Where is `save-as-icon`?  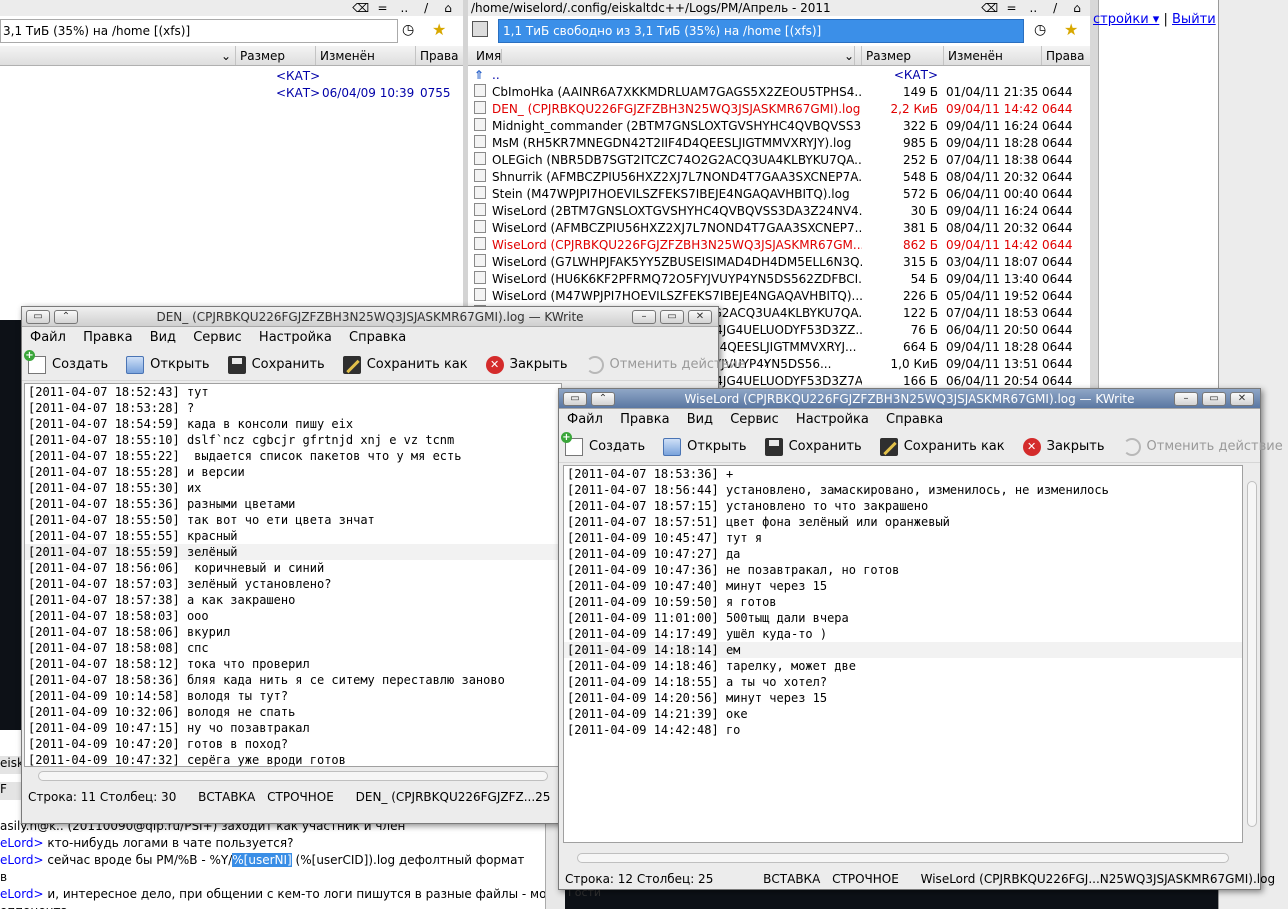
save-as-icon is located at coordinates (888, 446).